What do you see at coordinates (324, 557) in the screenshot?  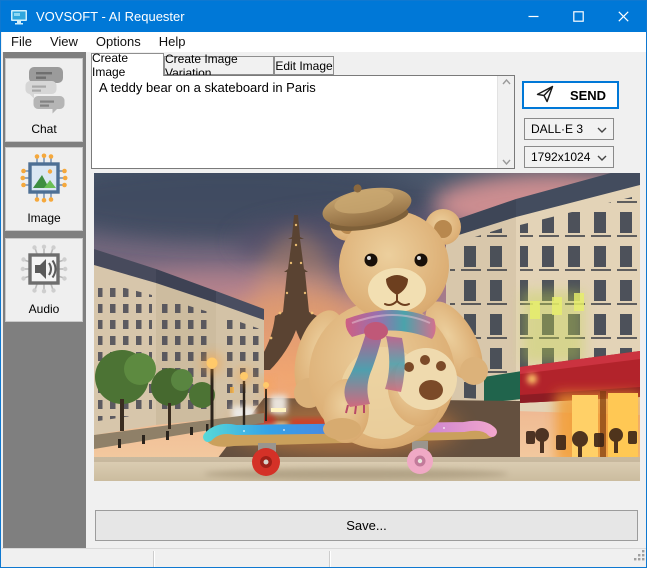 I see `status-bar` at bounding box center [324, 557].